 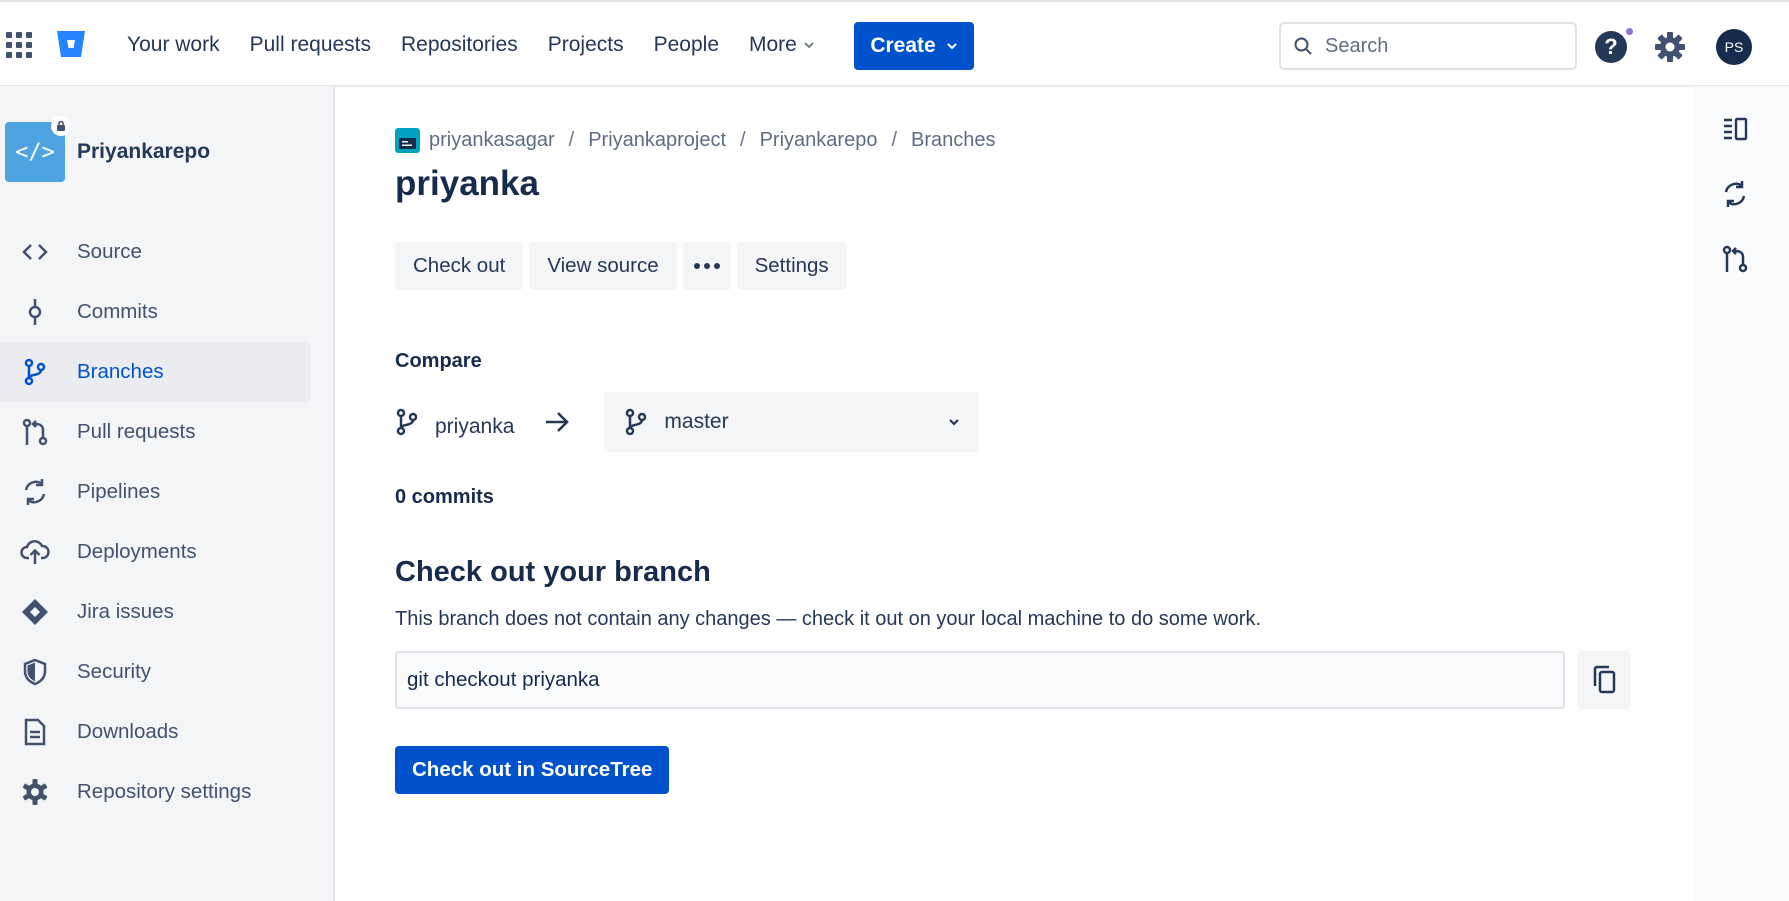 What do you see at coordinates (1670, 47) in the screenshot?
I see `settings-gear-icon` at bounding box center [1670, 47].